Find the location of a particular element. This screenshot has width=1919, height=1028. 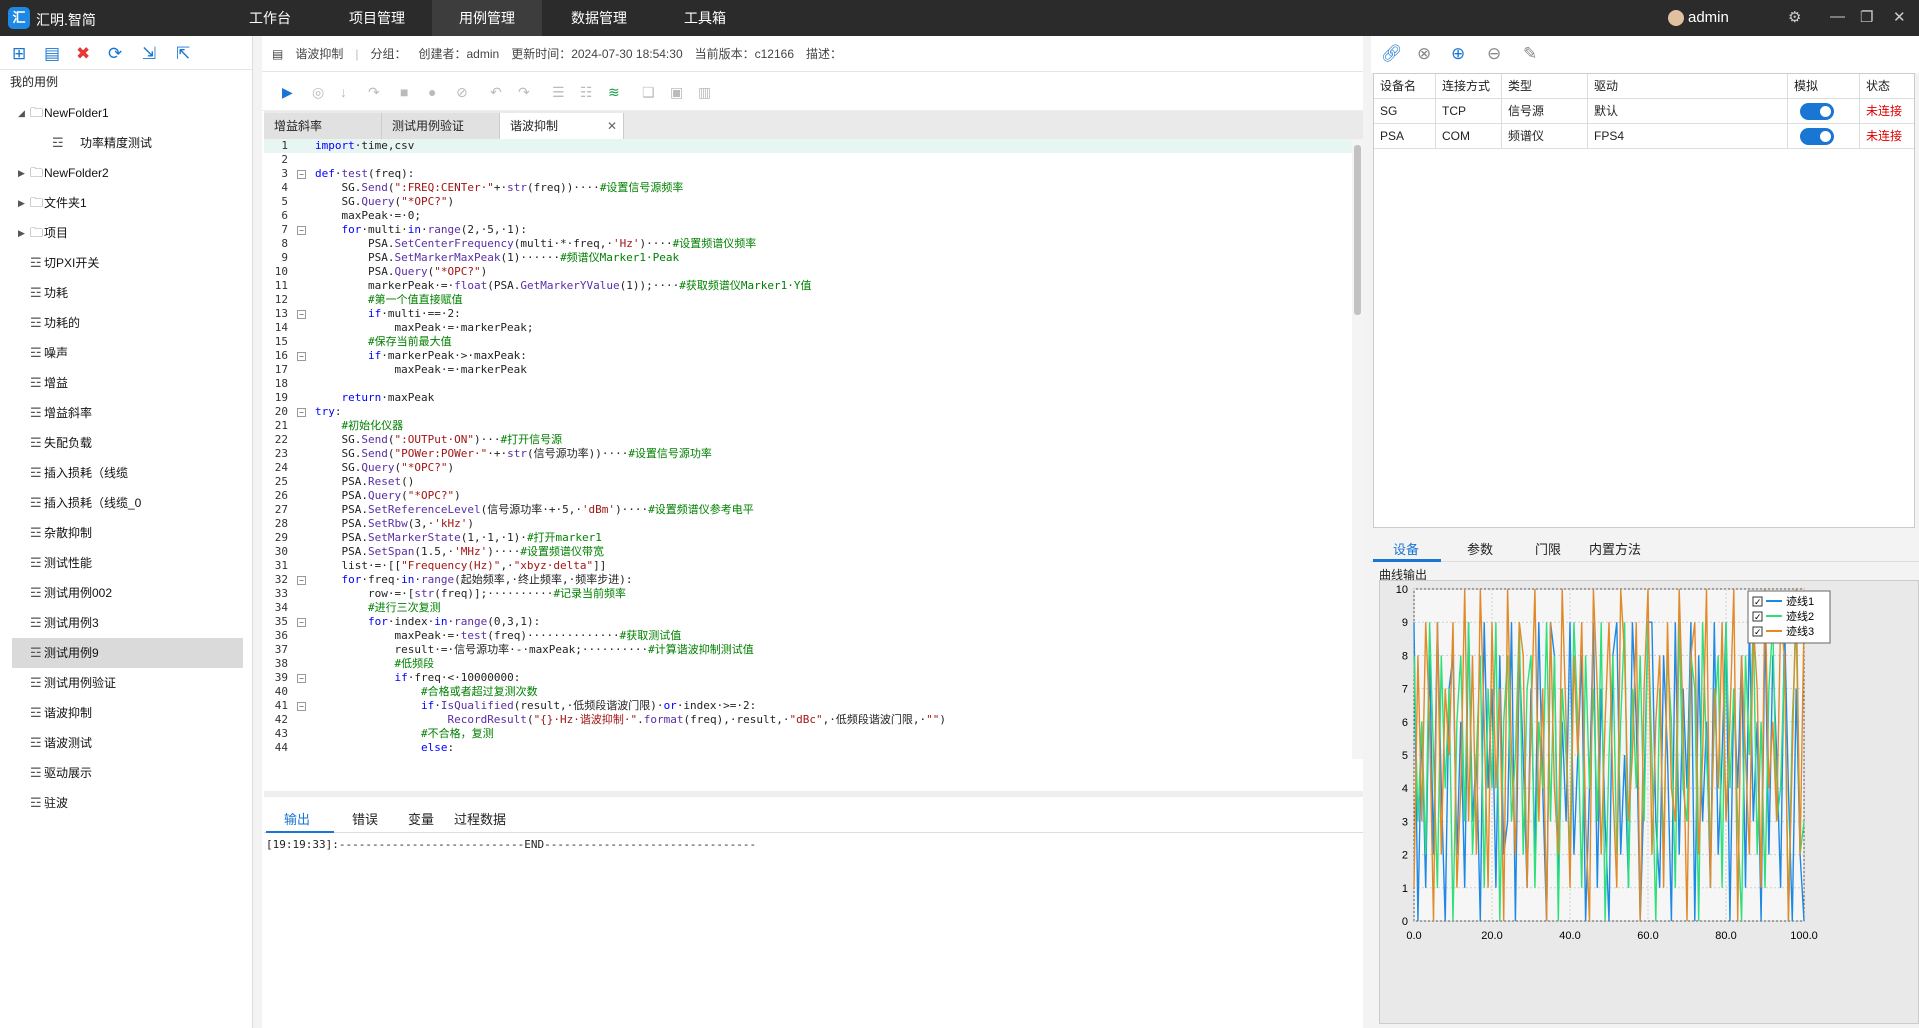

table-row: PSA COM 频谱仪 FPS4 未连接 is located at coordinates (1644, 136).